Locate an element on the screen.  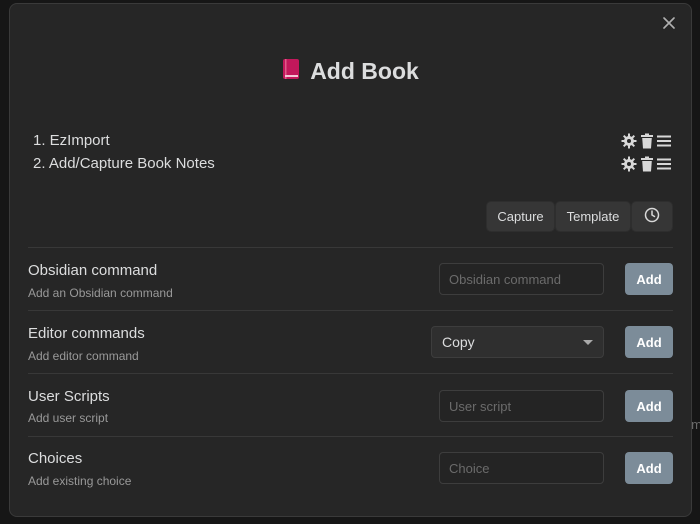
command-steps-list: 1. EzImport 2. Add/Capture Book Notes is located at coordinates (353, 152).